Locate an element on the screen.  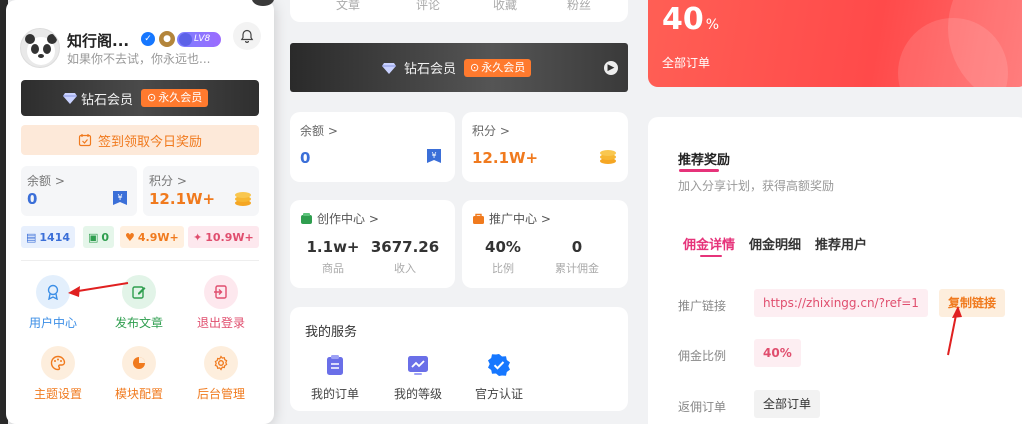
referral-link-label: 推广链接 is located at coordinates (702, 306).